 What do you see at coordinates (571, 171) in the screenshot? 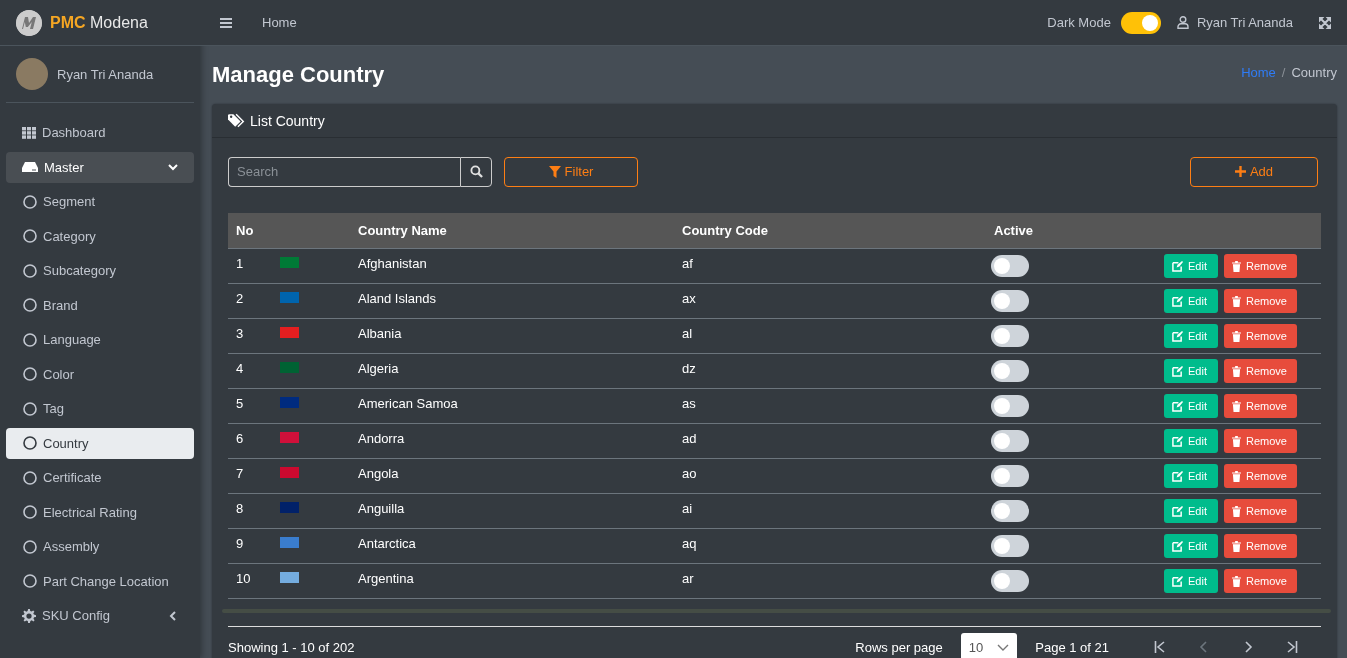
I see `filter-button: Filter` at bounding box center [571, 171].